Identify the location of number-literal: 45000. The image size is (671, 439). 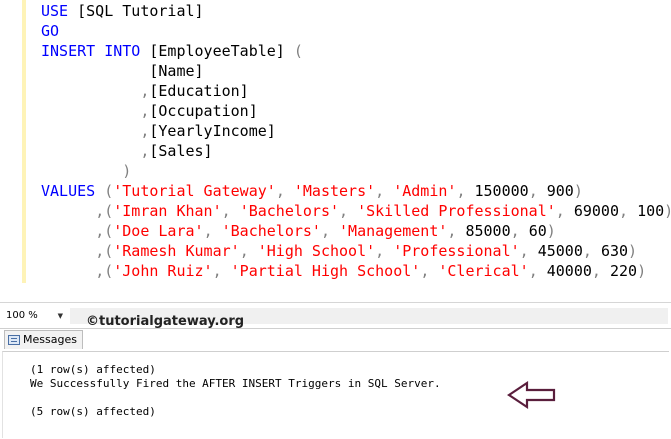
(560, 251).